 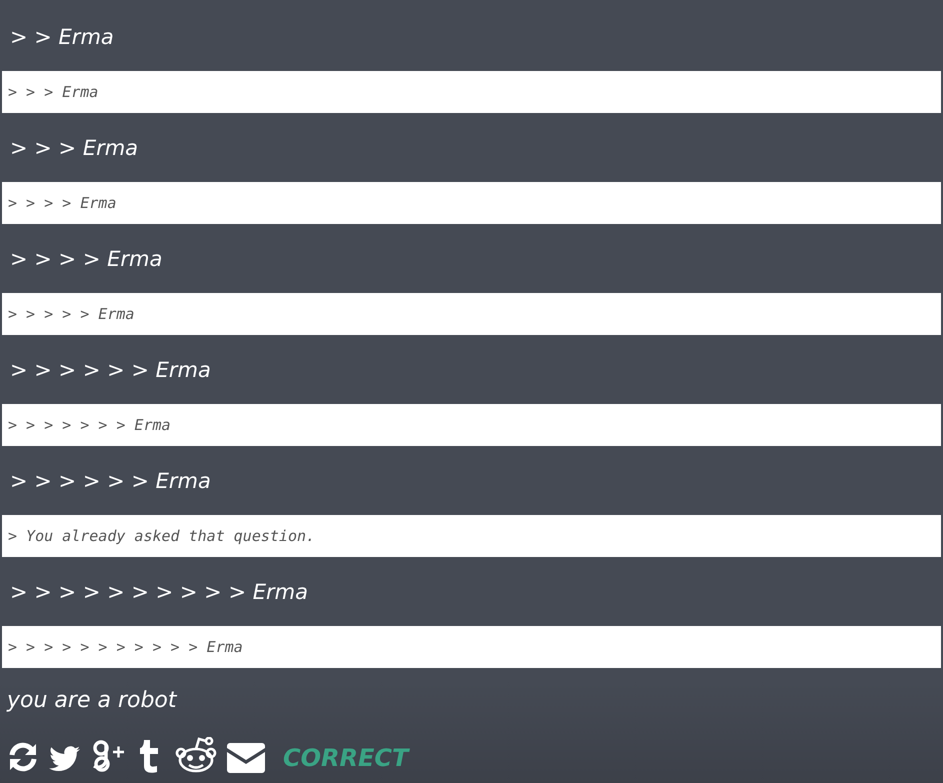 What do you see at coordinates (65, 759) in the screenshot?
I see `bird-icon` at bounding box center [65, 759].